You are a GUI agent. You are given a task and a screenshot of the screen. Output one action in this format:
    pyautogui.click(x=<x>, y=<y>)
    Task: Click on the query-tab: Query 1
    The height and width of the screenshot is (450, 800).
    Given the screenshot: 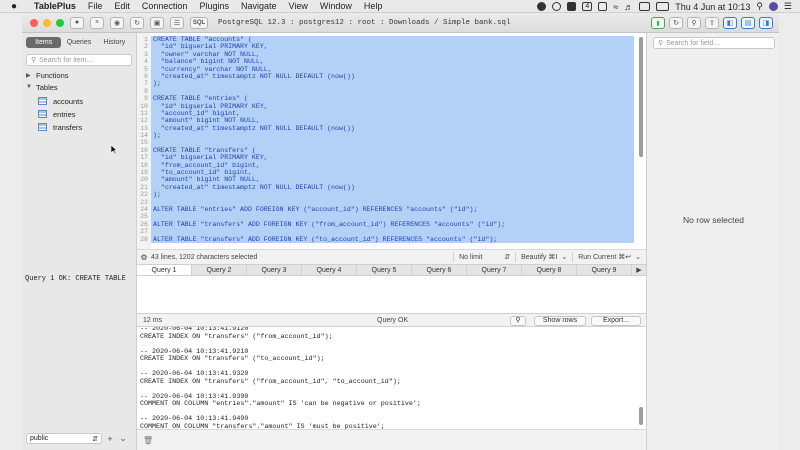 What is the action you would take?
    pyautogui.click(x=164, y=270)
    